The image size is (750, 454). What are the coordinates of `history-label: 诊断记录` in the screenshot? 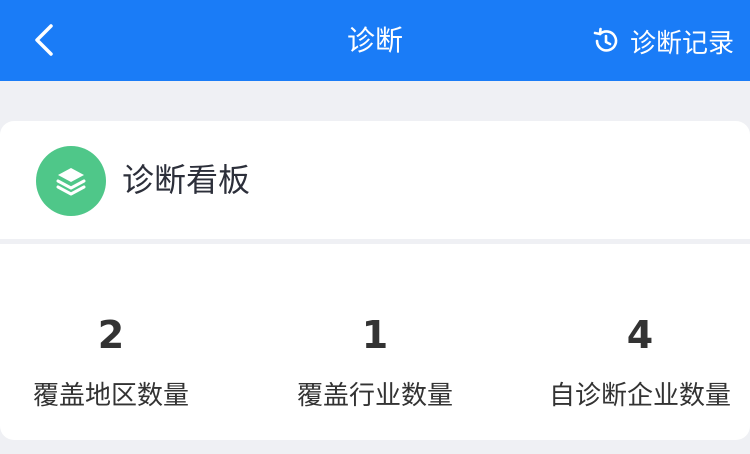 It's located at (681, 43).